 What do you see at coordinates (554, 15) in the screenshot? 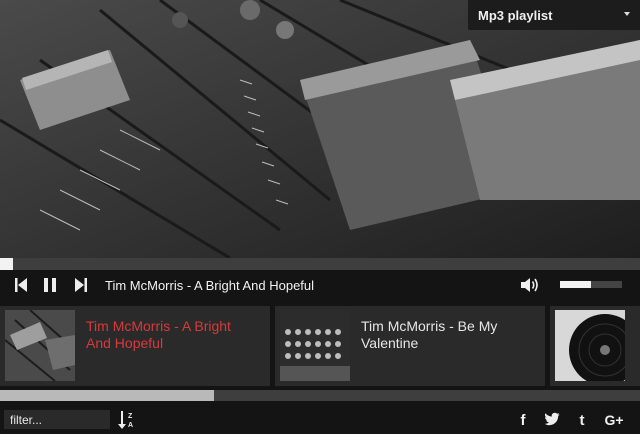
I see `playlist-select: Mp3 playlist` at bounding box center [554, 15].